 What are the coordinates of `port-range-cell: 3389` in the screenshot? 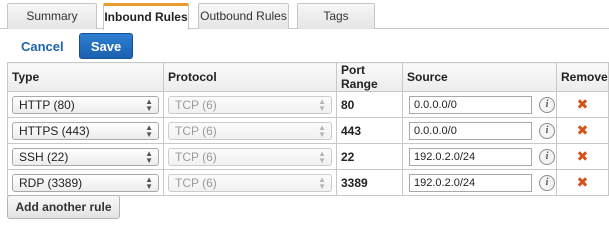 It's located at (369, 182).